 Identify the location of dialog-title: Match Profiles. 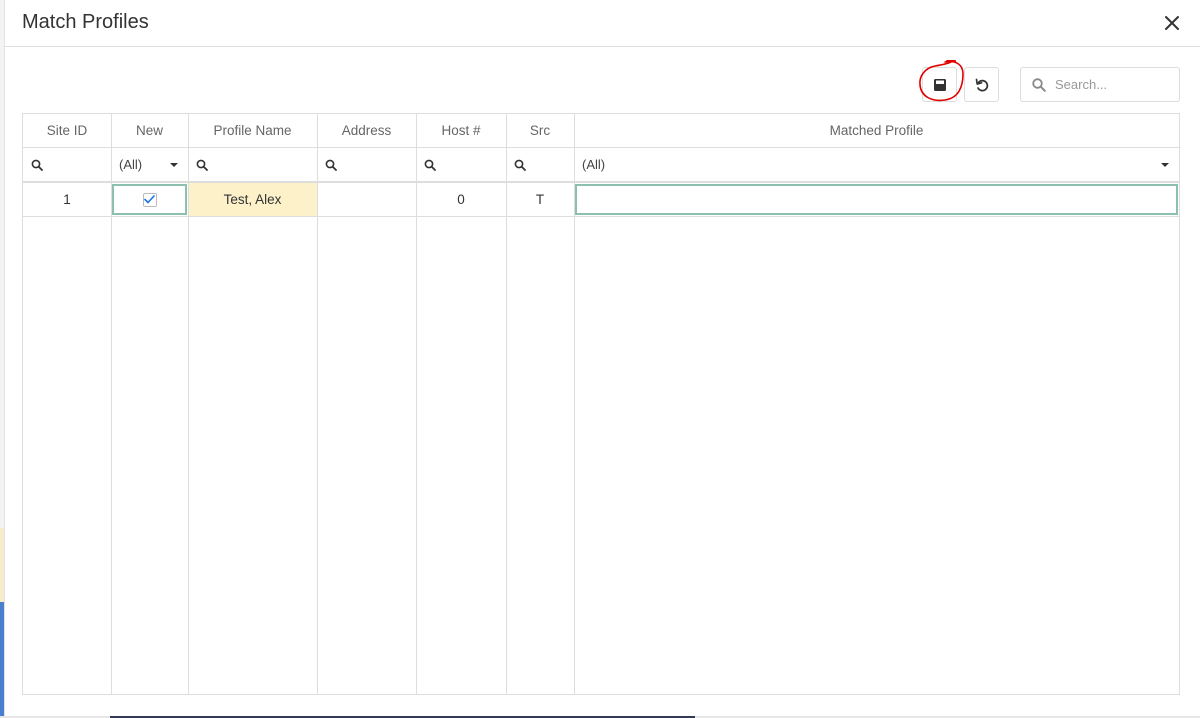
(85, 22).